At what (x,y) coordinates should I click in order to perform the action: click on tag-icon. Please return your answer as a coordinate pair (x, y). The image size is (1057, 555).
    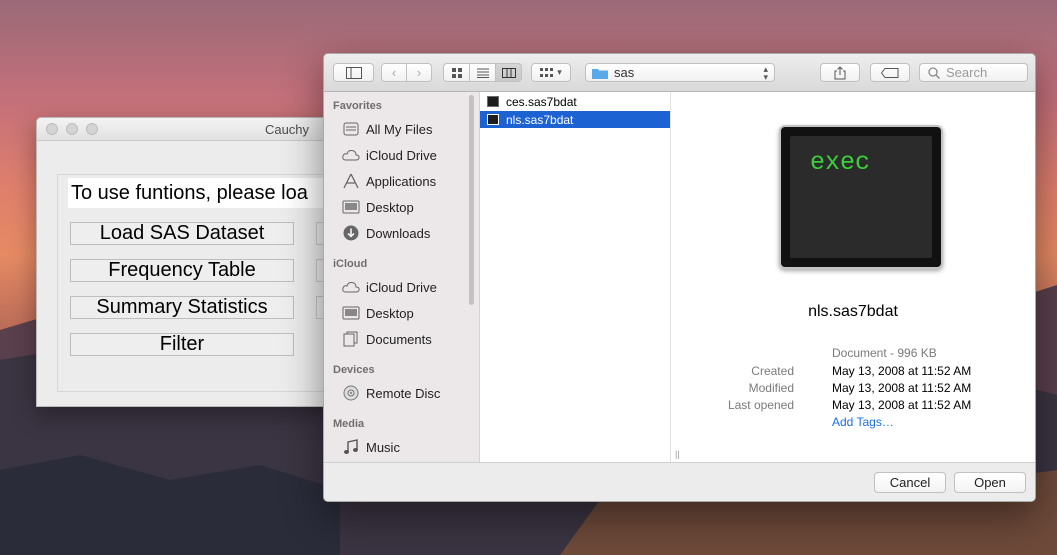
    Looking at the image, I should click on (890, 72).